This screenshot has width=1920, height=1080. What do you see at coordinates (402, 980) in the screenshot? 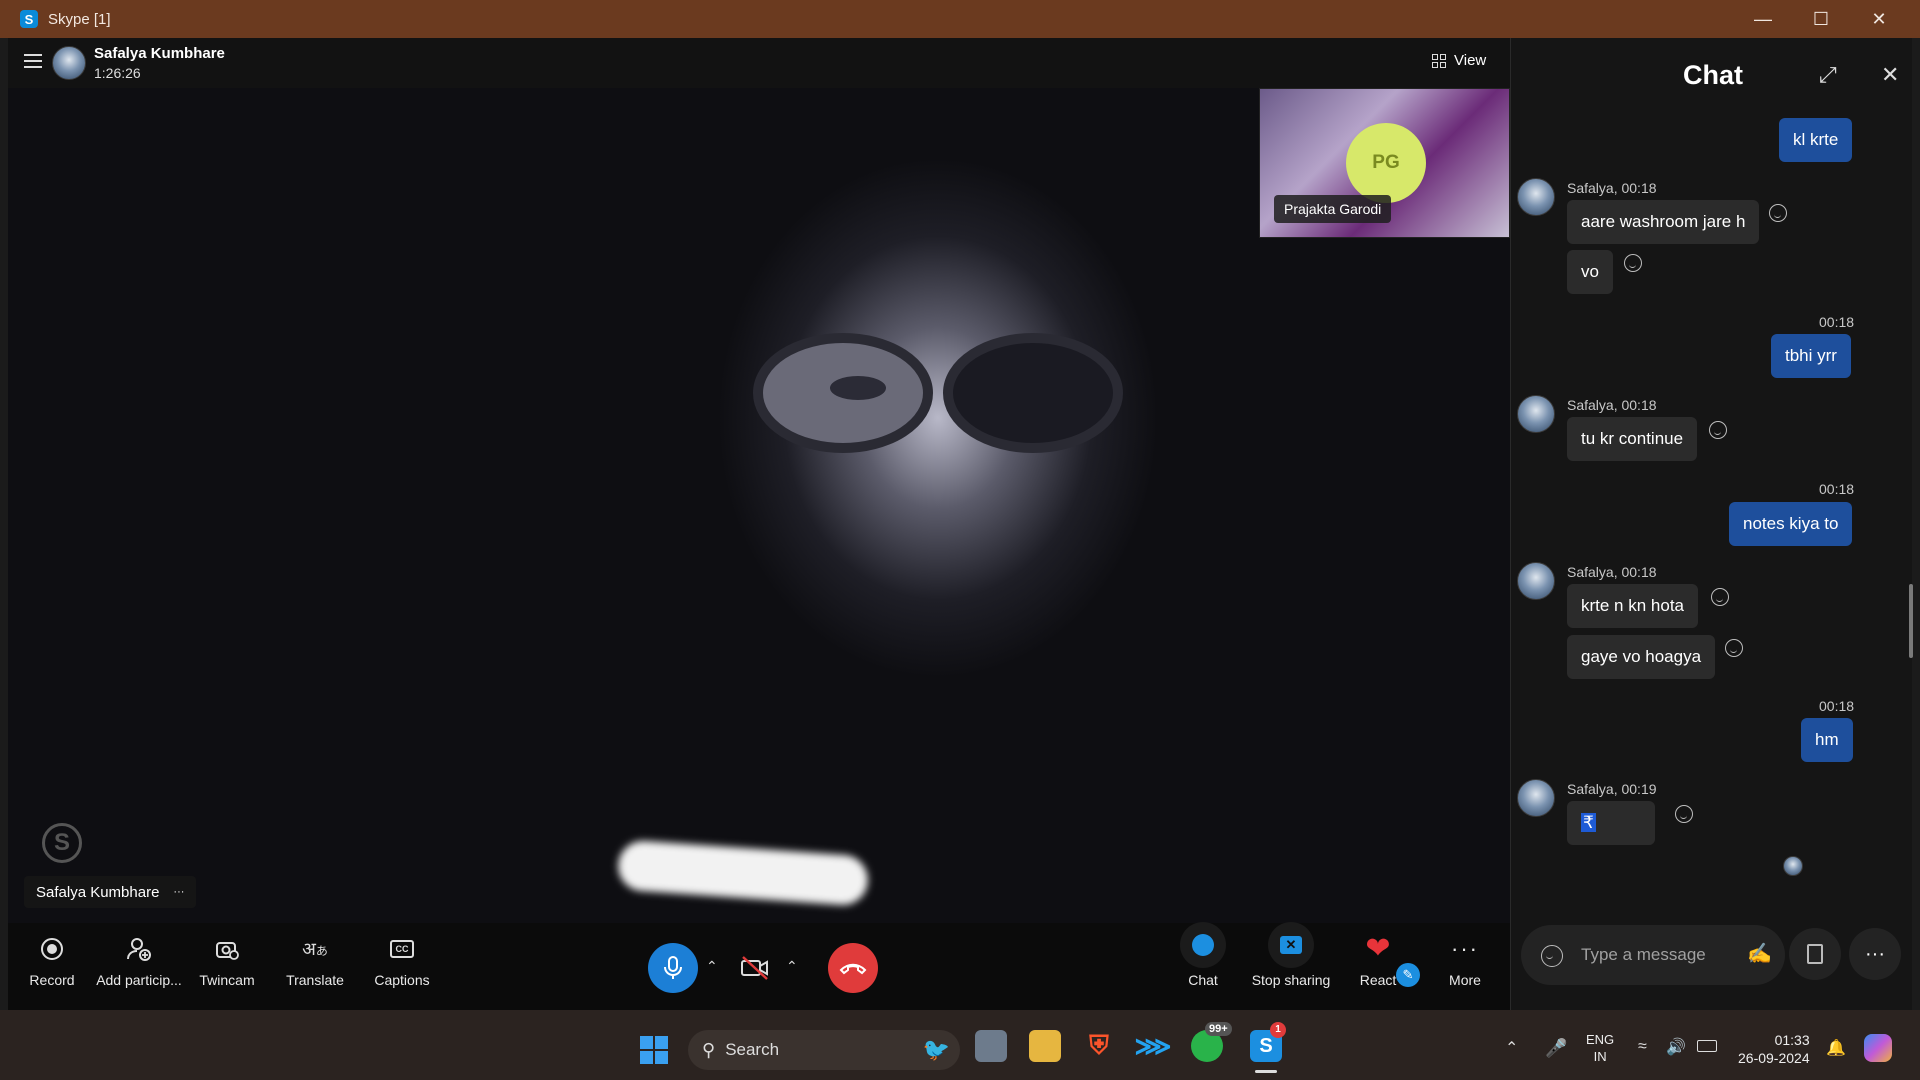
I see `captions-label: Captions` at bounding box center [402, 980].